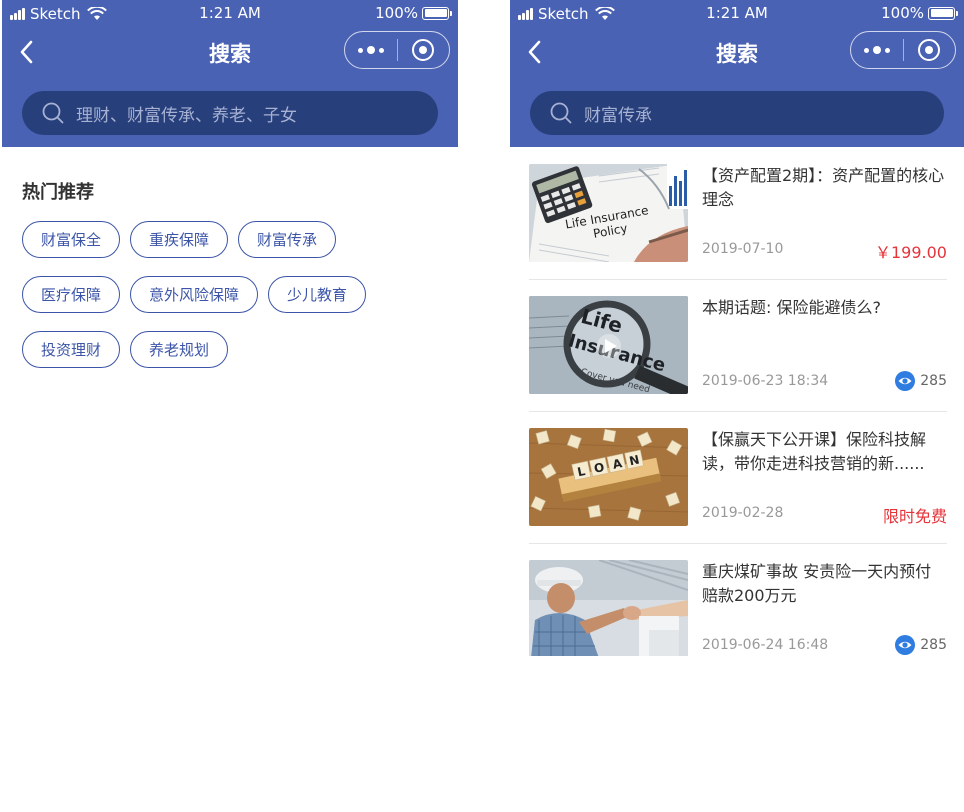 The width and height of the screenshot is (964, 812). Describe the element at coordinates (58, 192) in the screenshot. I see `hot-recommend-title: 热门推荐` at that location.